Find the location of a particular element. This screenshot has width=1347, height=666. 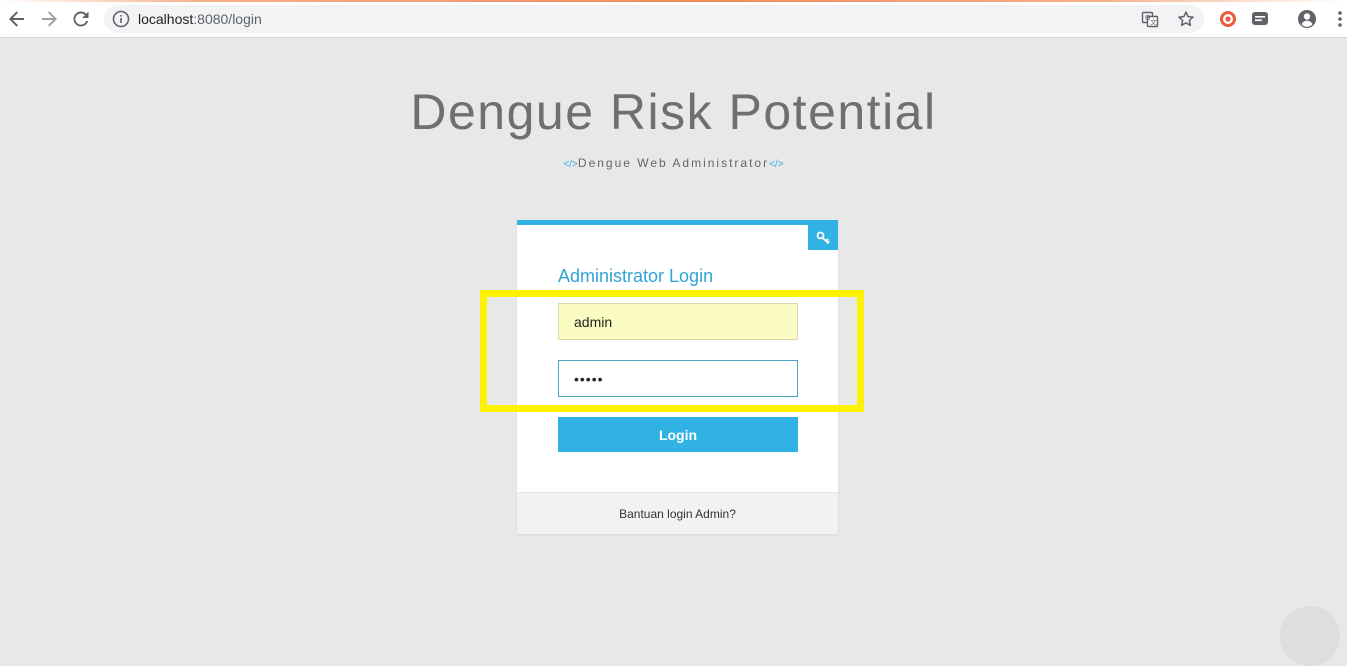

login-heading: Administrator Login is located at coordinates (636, 276).